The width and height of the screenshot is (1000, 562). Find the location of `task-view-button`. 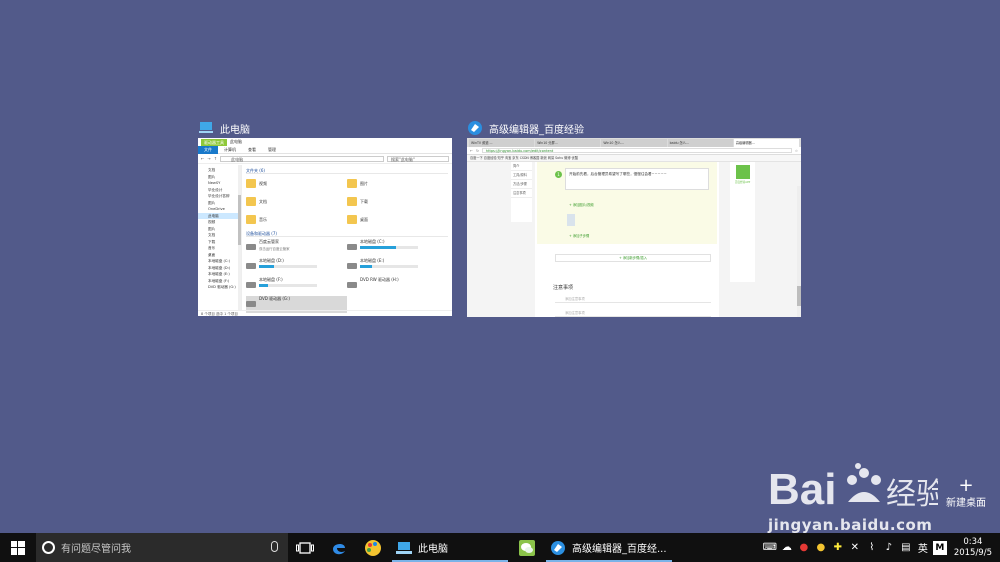

task-view-button is located at coordinates (305, 547).